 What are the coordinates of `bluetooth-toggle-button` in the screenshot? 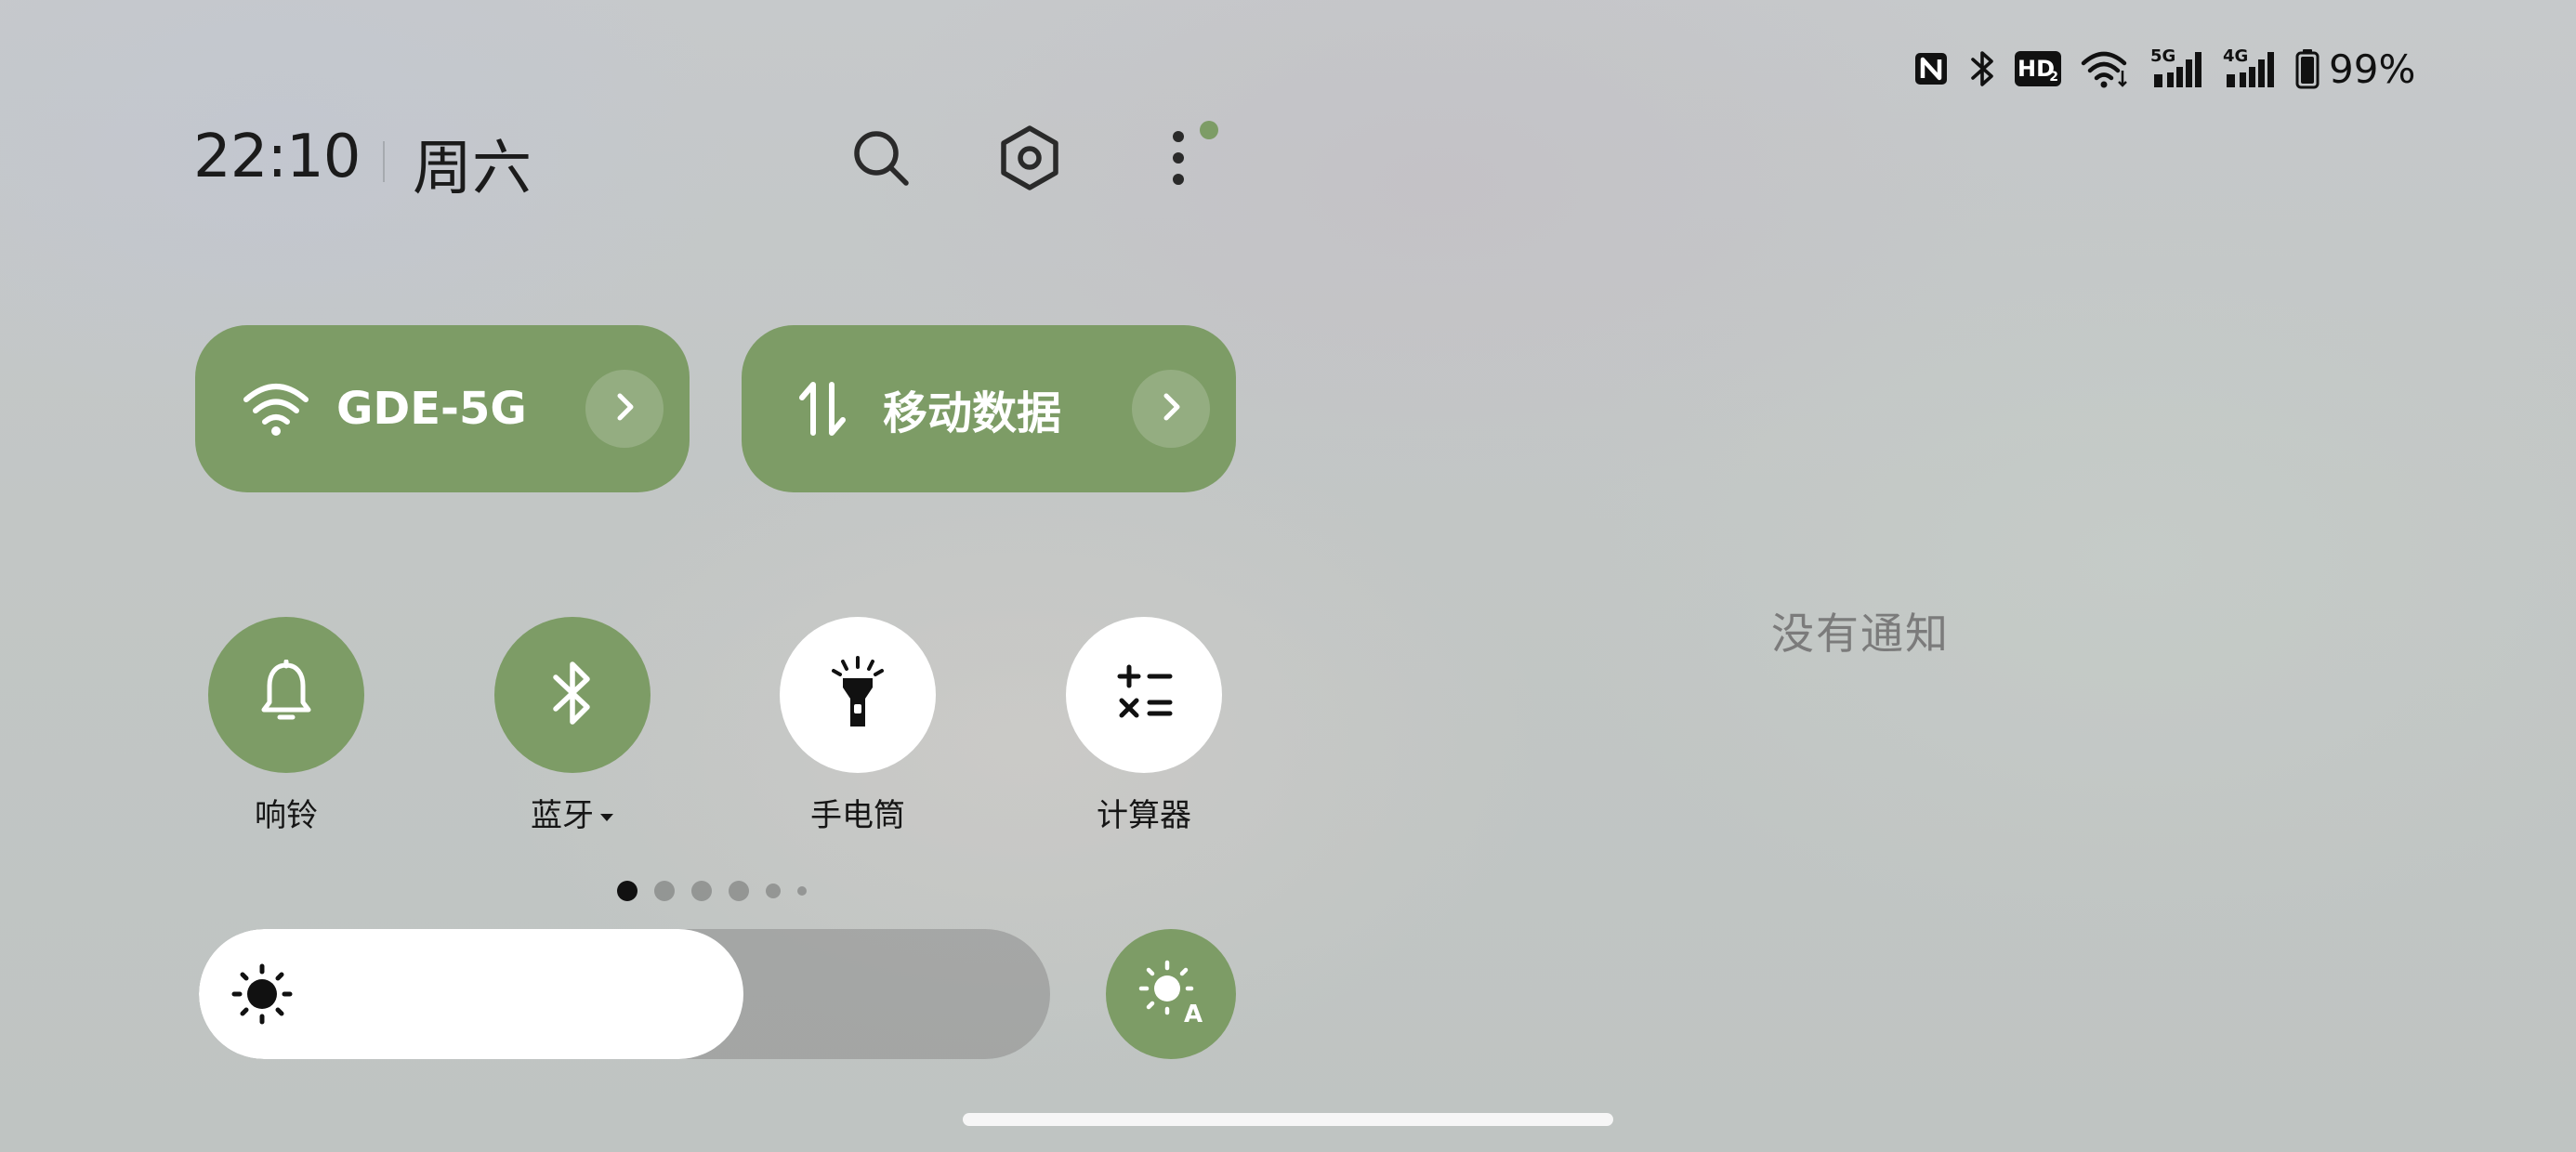 It's located at (572, 695).